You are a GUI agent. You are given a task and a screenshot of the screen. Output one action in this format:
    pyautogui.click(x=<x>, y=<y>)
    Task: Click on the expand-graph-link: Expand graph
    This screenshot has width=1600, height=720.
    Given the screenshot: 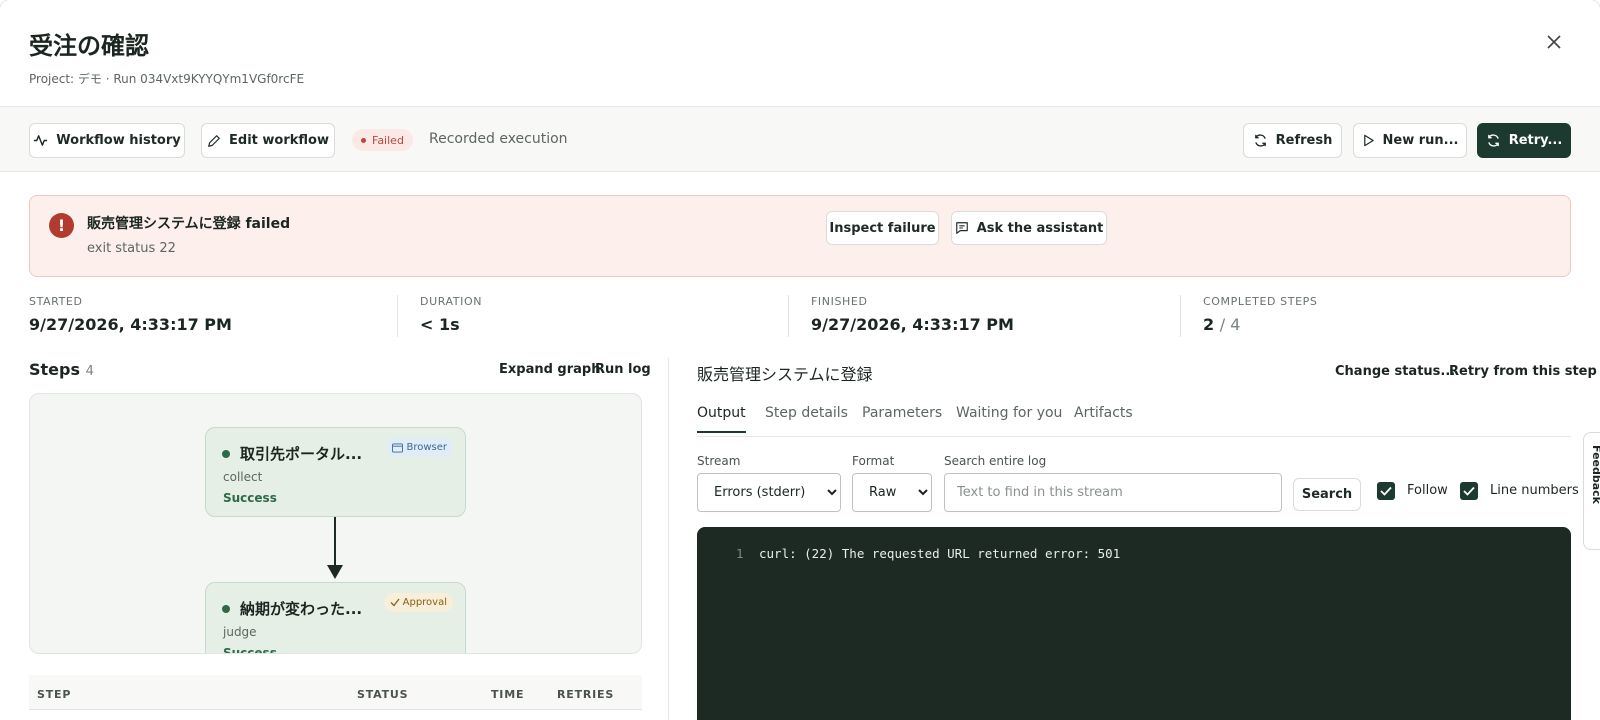 What is the action you would take?
    pyautogui.click(x=549, y=369)
    